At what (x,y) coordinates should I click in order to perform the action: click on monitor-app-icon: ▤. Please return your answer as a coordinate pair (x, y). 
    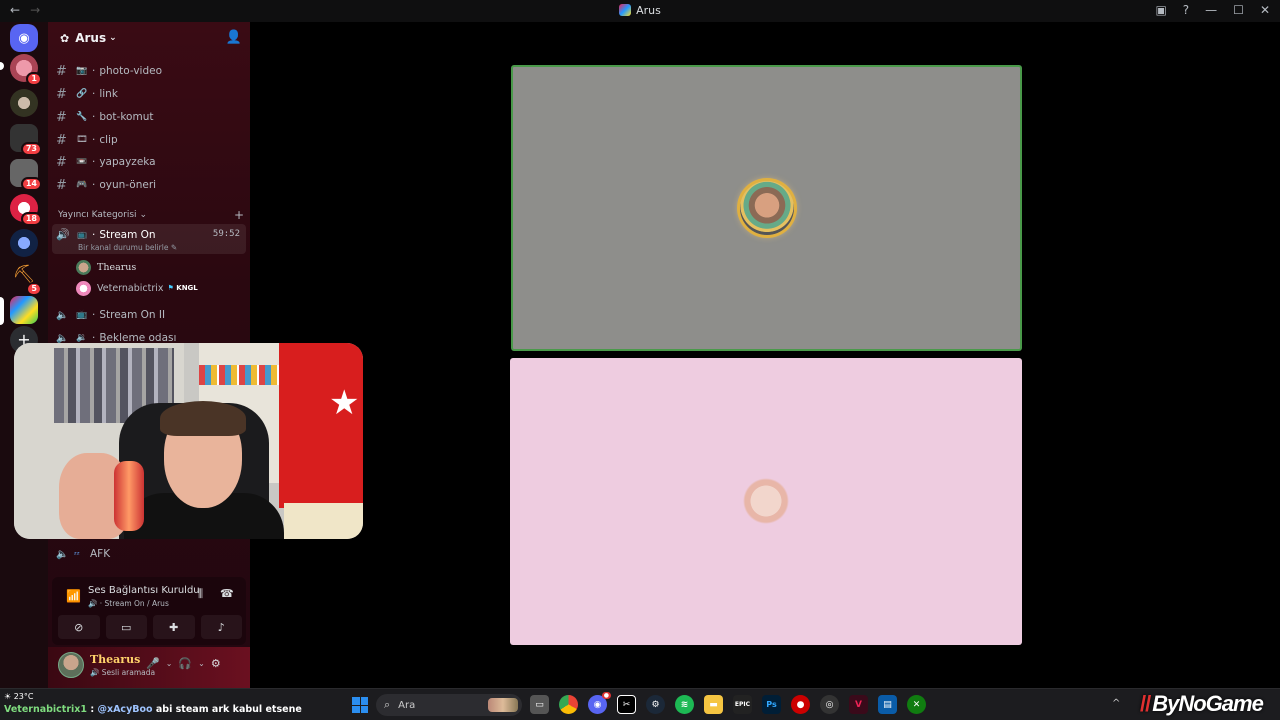
    Looking at the image, I should click on (887, 704).